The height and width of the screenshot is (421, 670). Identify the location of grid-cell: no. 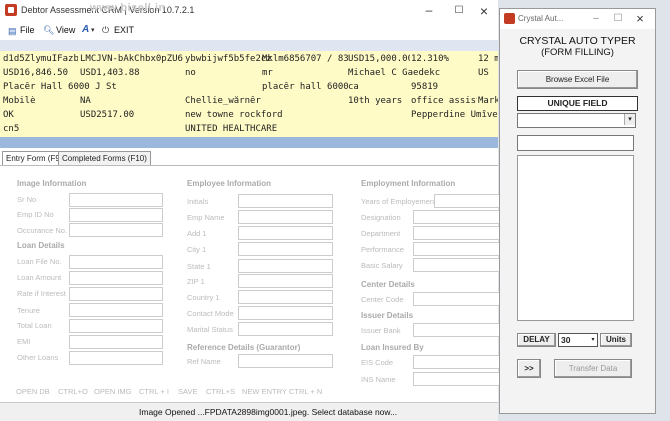
(222, 73).